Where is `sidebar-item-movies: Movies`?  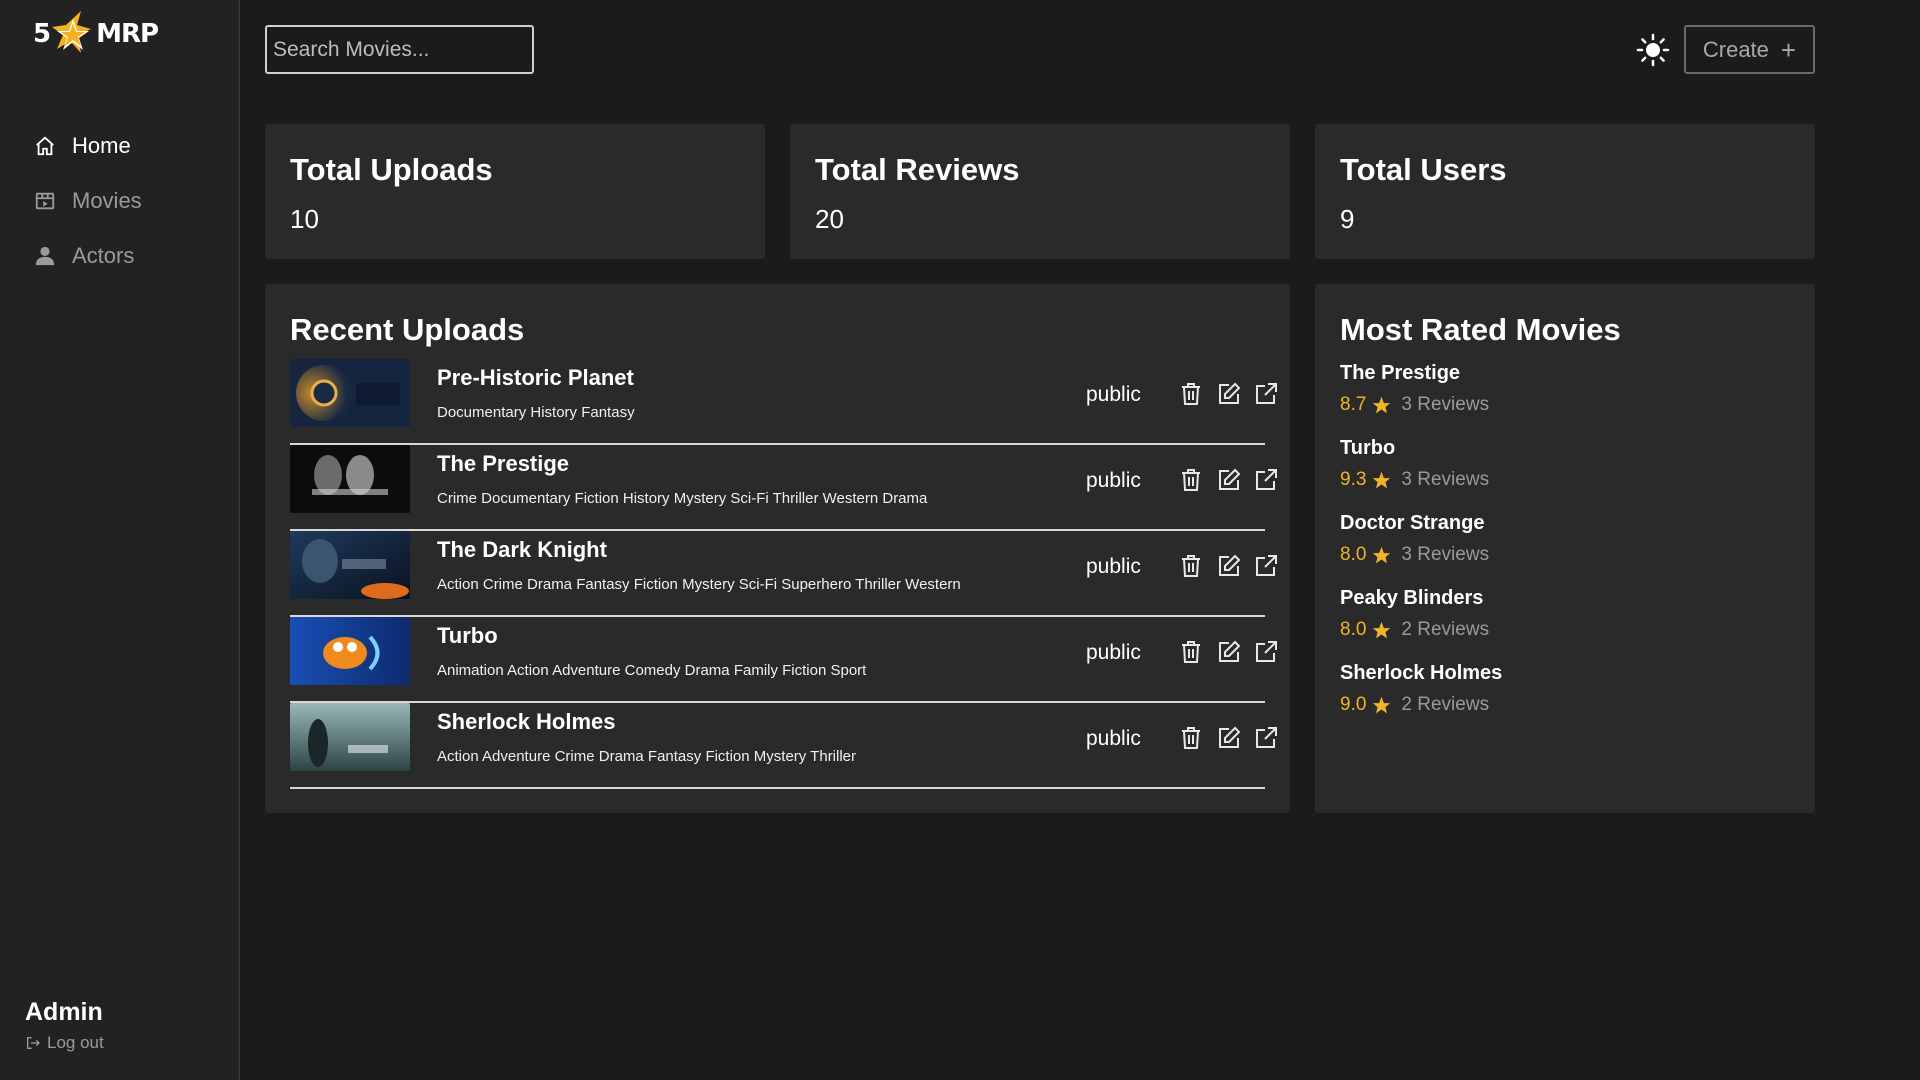
sidebar-item-movies: Movies is located at coordinates (87, 200).